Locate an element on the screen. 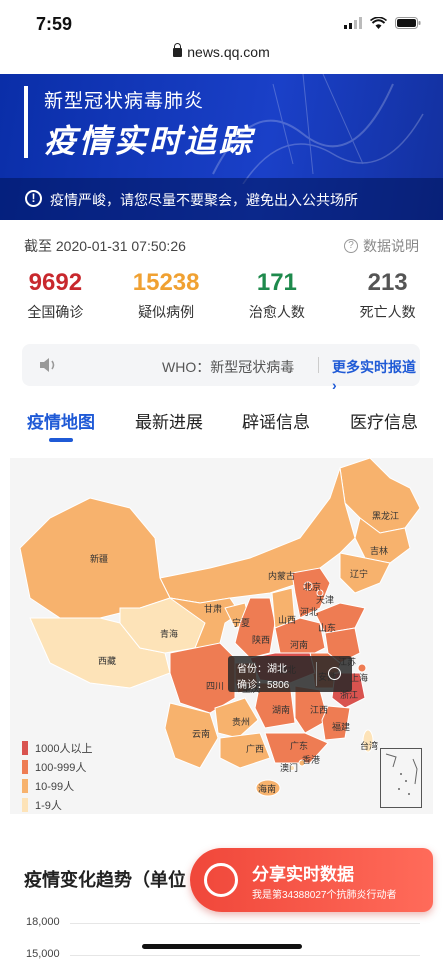  stat-confirmed: 9692 全国确诊 is located at coordinates (55, 298).